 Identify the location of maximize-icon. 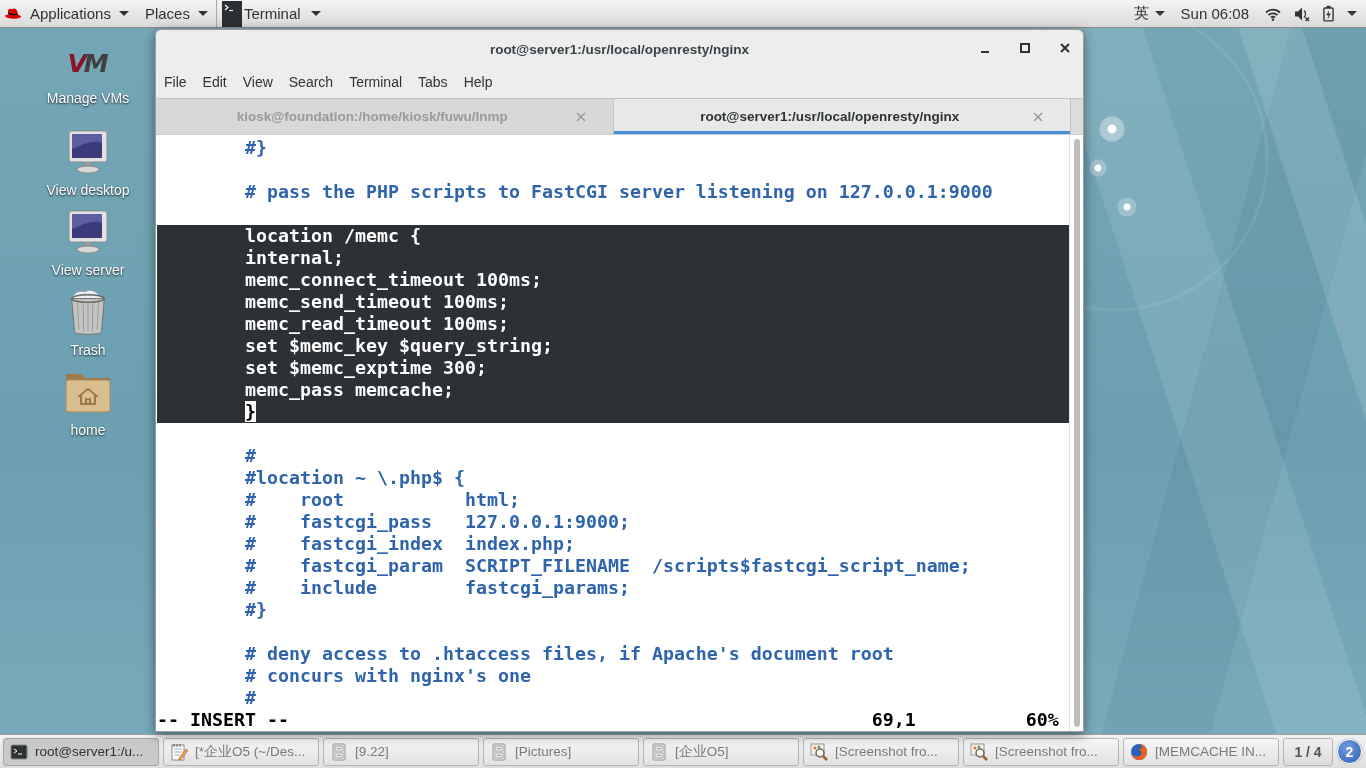
(1025, 48).